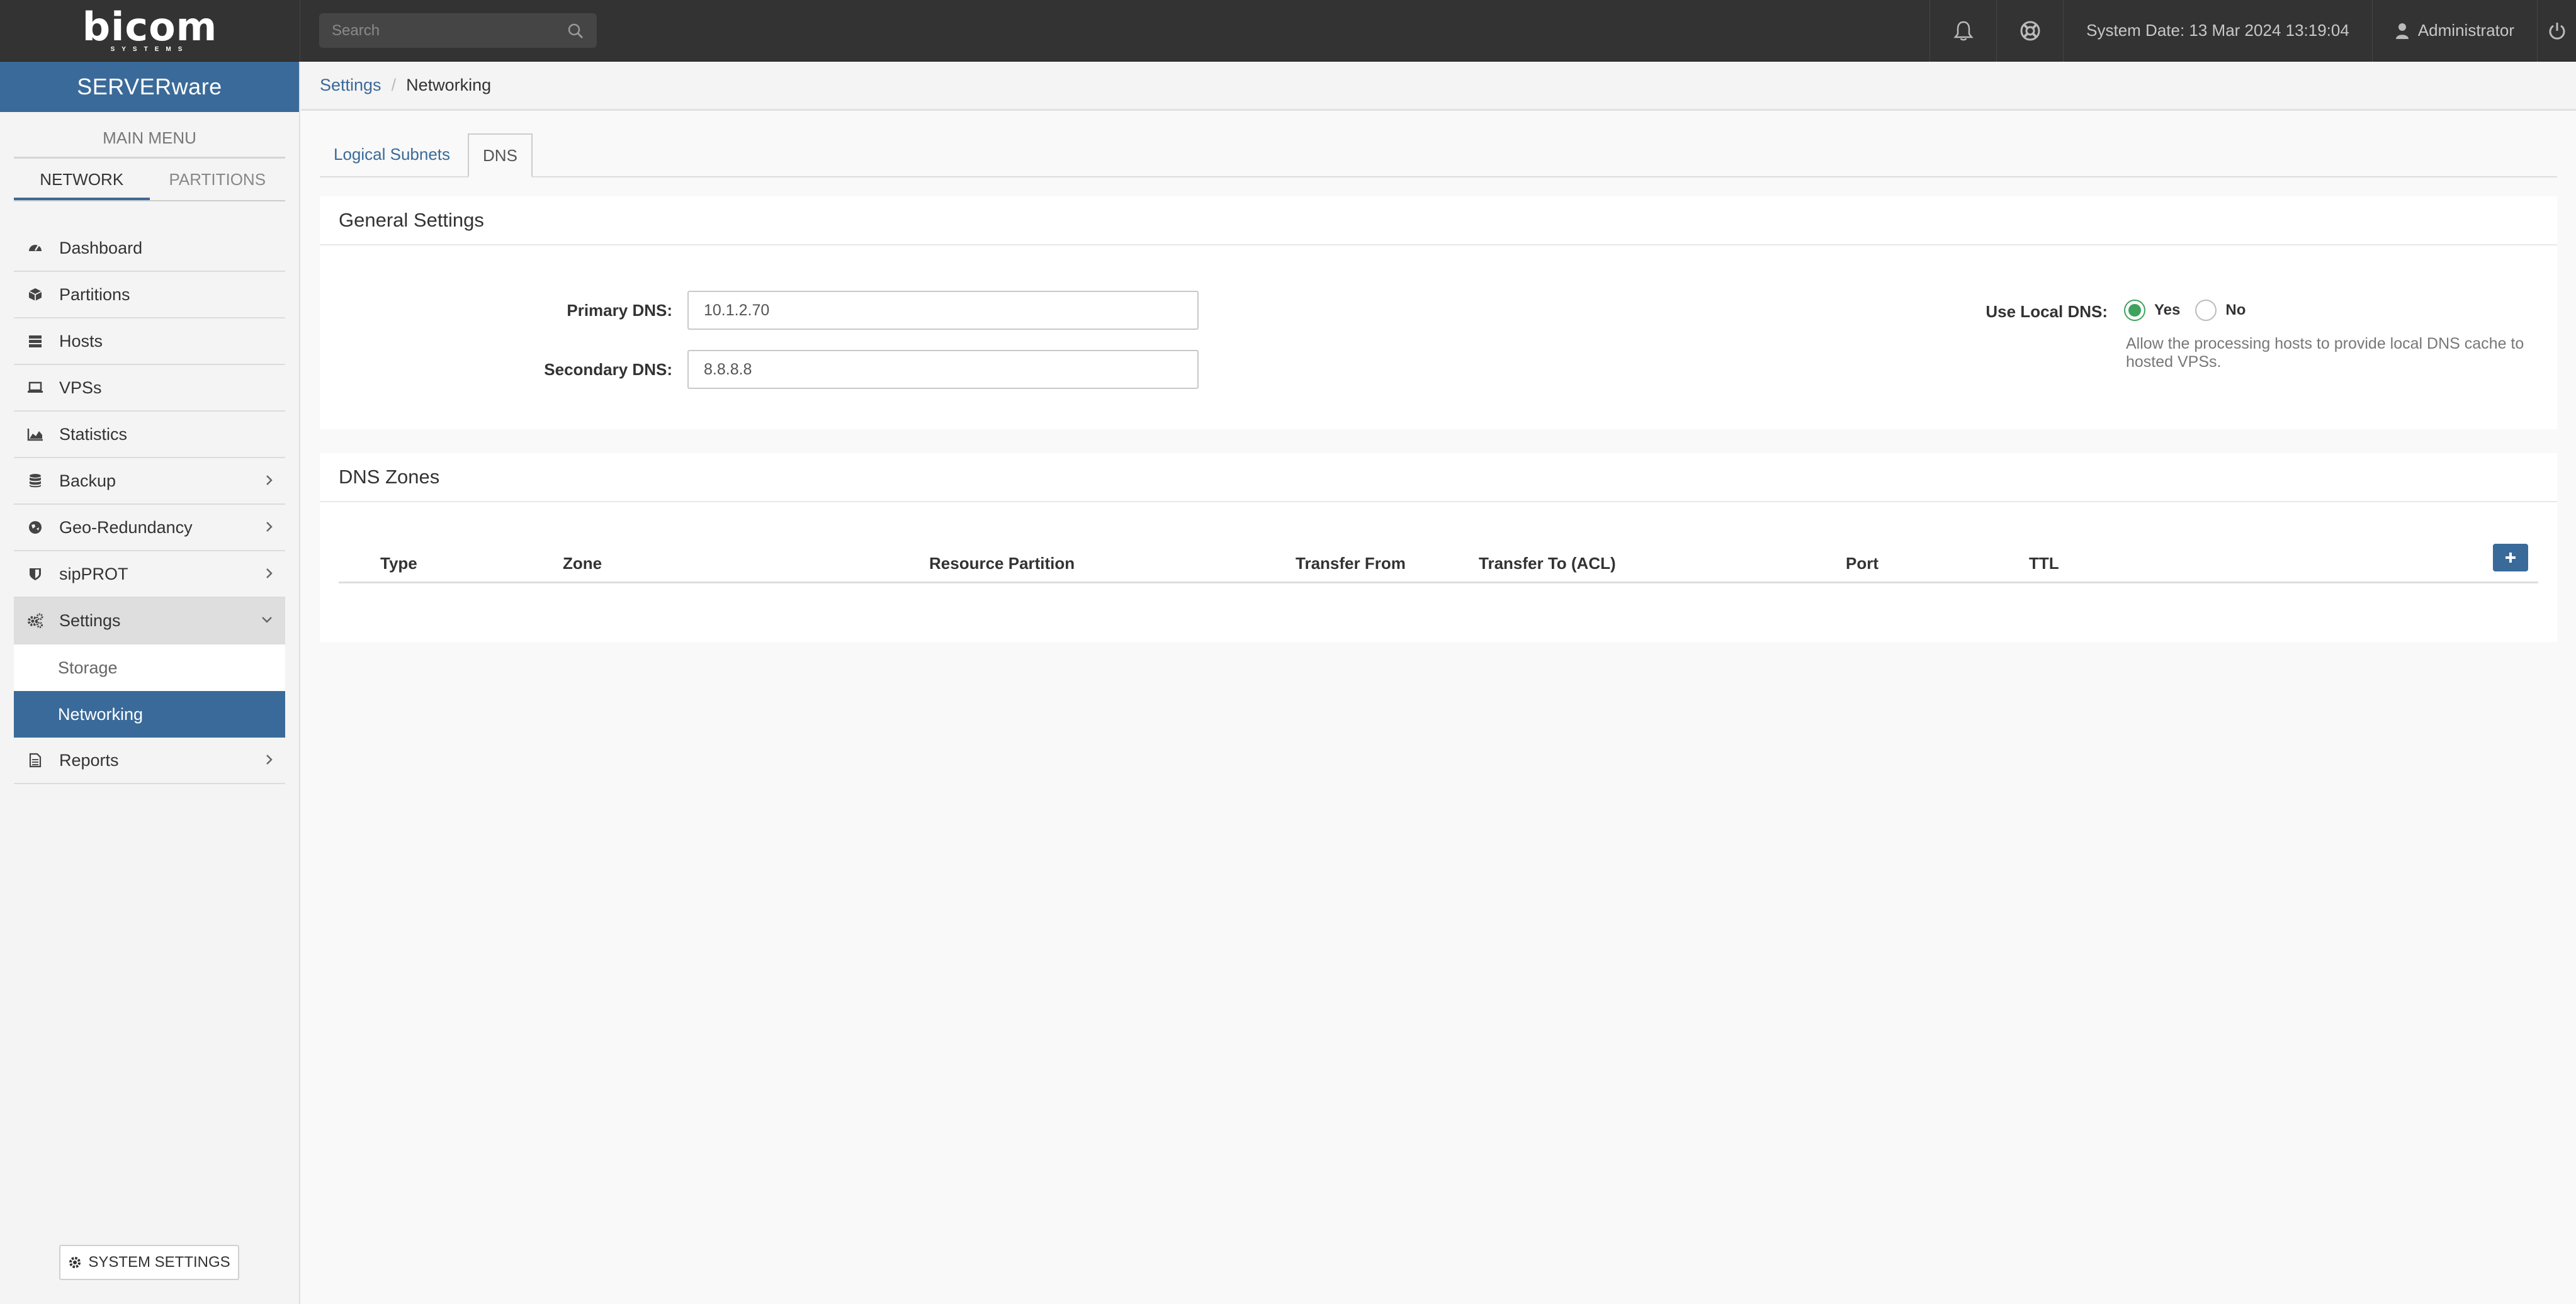 This screenshot has height=1304, width=2576. Describe the element at coordinates (449, 85) in the screenshot. I see `breadcrumb-current: Networking` at that location.